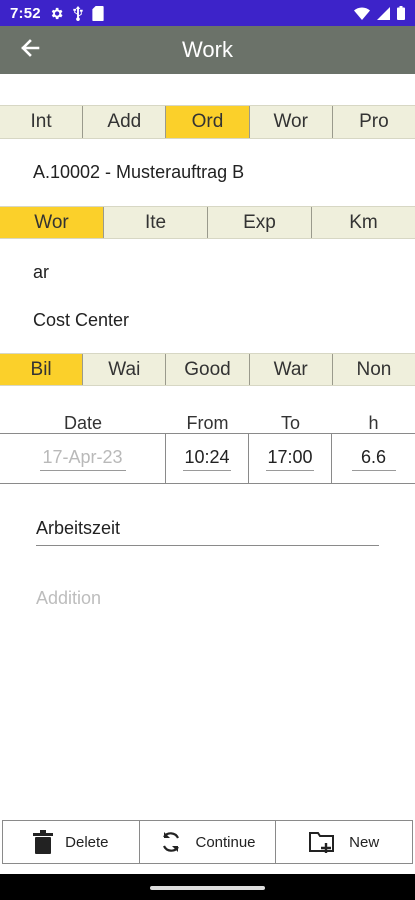 Image resolution: width=415 pixels, height=900 pixels. I want to click on tab-wai: Wai, so click(125, 369).